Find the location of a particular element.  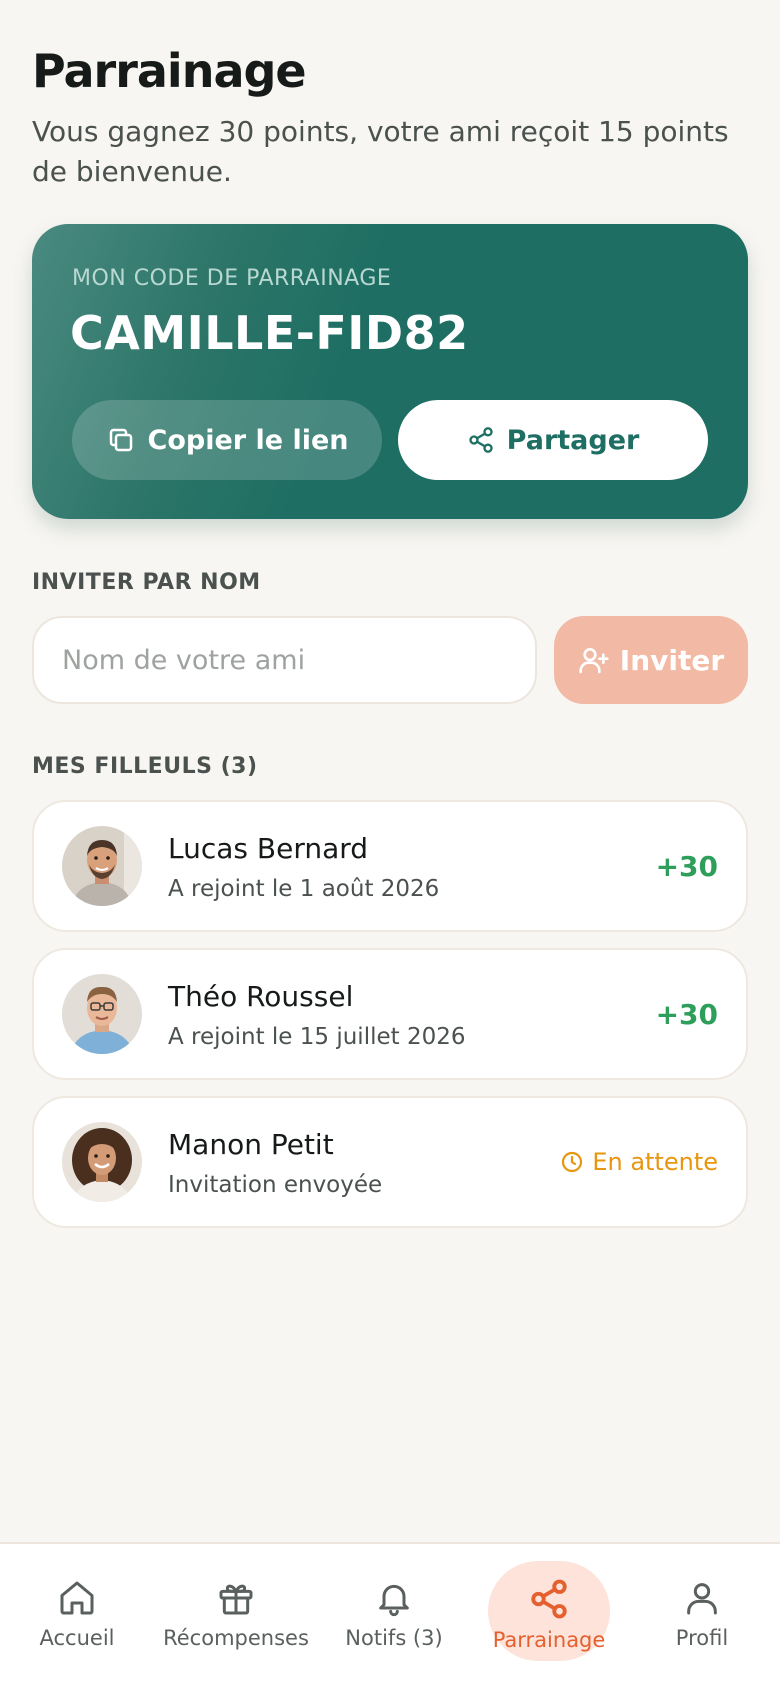

nav-item-accueil: Accueil is located at coordinates (77, 1604).